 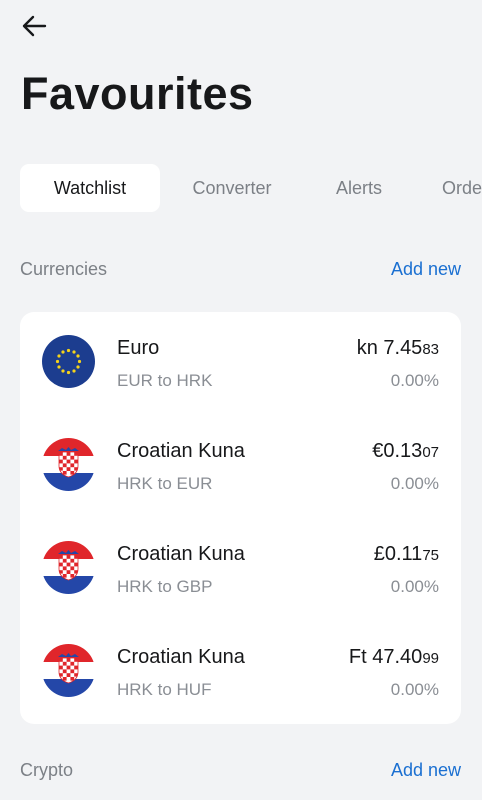 I want to click on tab-orders: Orde, so click(x=462, y=188).